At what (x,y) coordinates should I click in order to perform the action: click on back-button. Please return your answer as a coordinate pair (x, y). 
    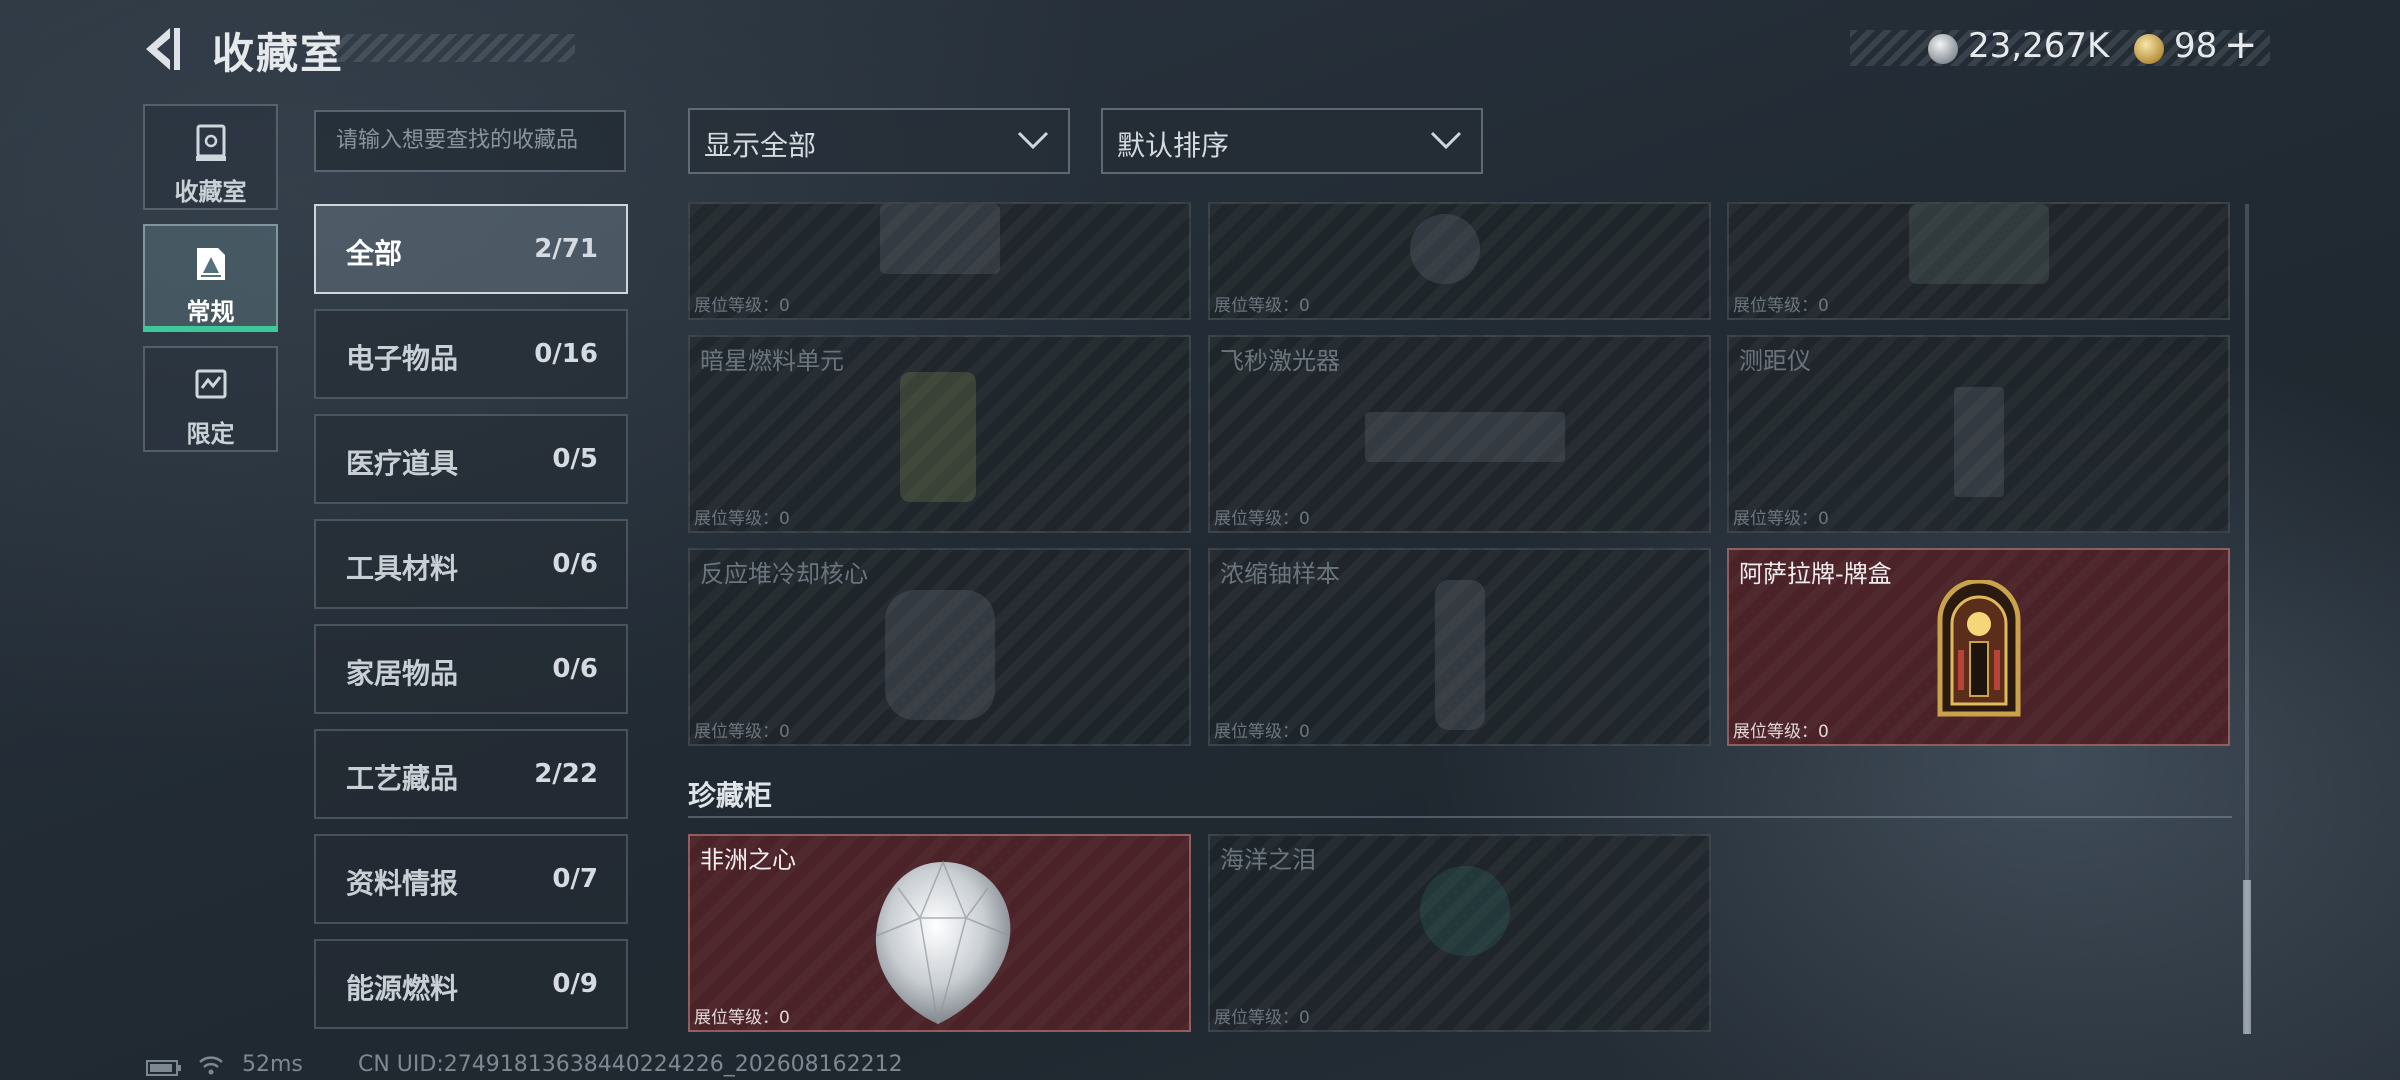
    Looking at the image, I should click on (165, 49).